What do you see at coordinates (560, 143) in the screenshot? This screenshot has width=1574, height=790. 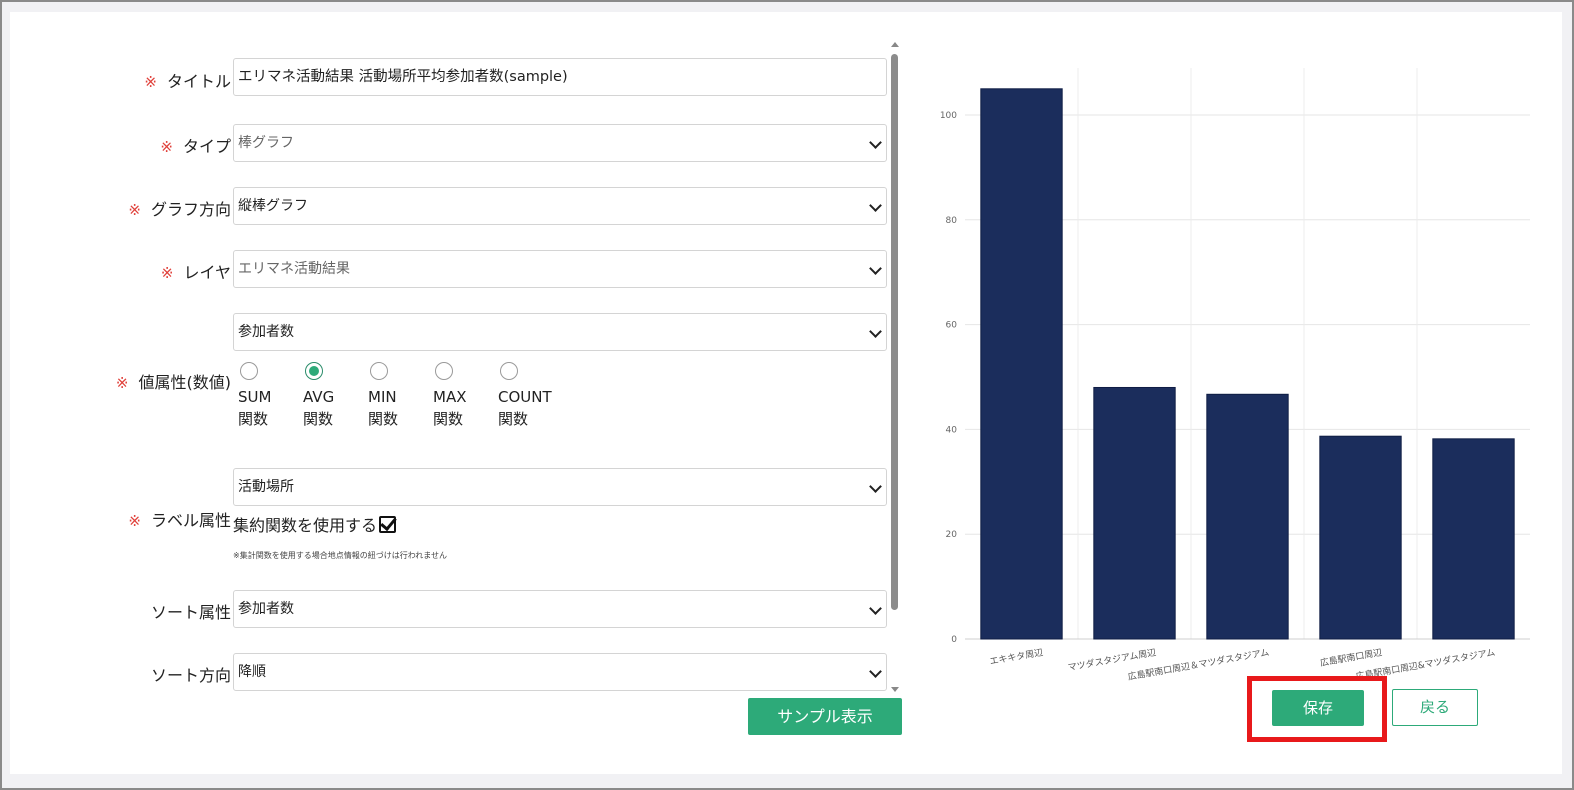 I see `type-select: 棒グラフ` at bounding box center [560, 143].